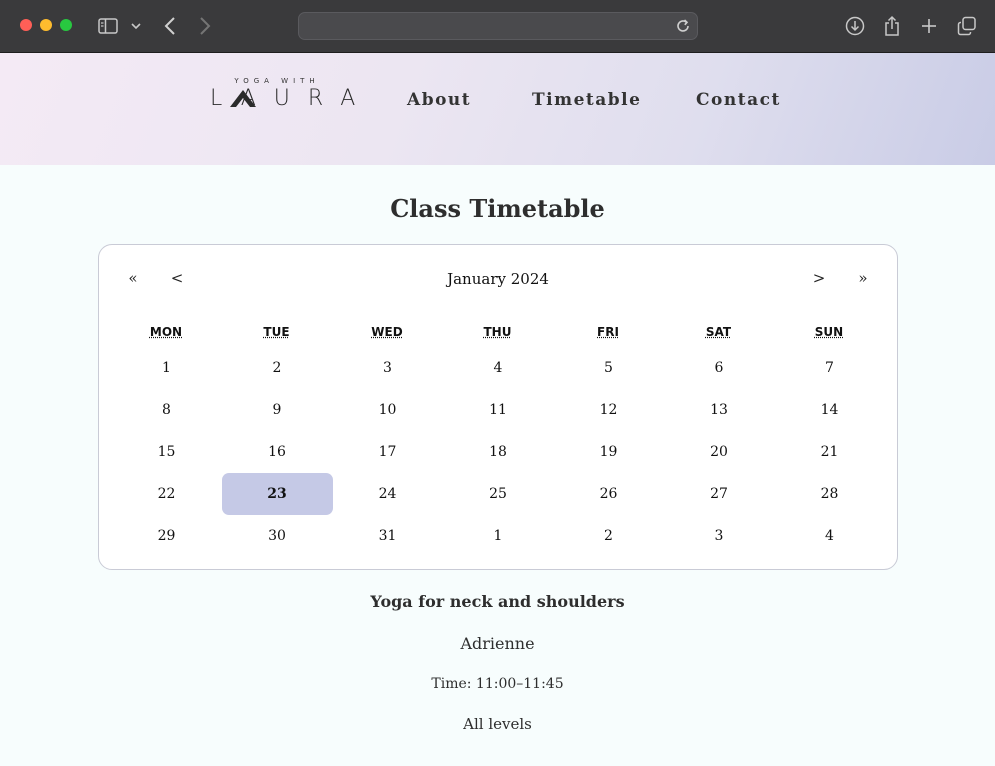 This screenshot has width=995, height=766. Describe the element at coordinates (855, 26) in the screenshot. I see `download-icon` at that location.